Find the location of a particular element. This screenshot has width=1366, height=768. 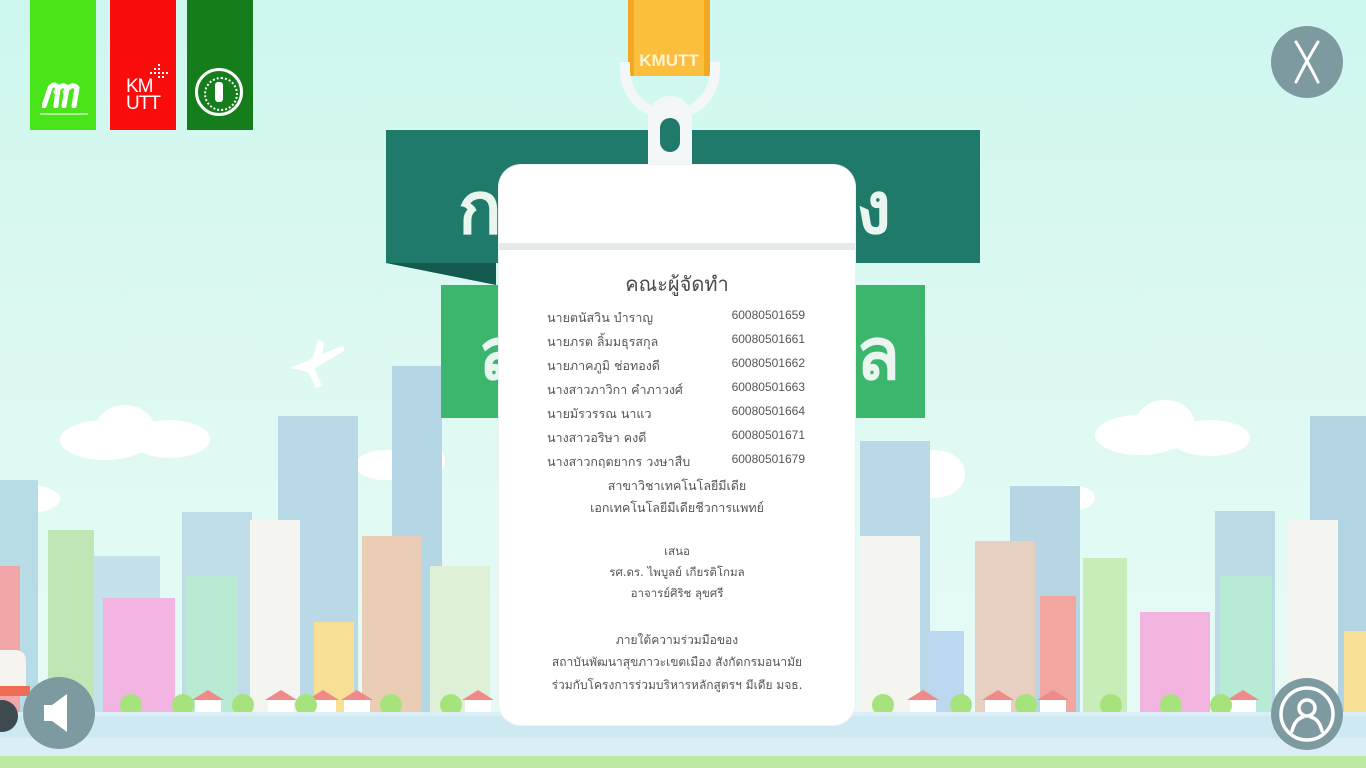

member-id: 60080501679 is located at coordinates (768, 459).